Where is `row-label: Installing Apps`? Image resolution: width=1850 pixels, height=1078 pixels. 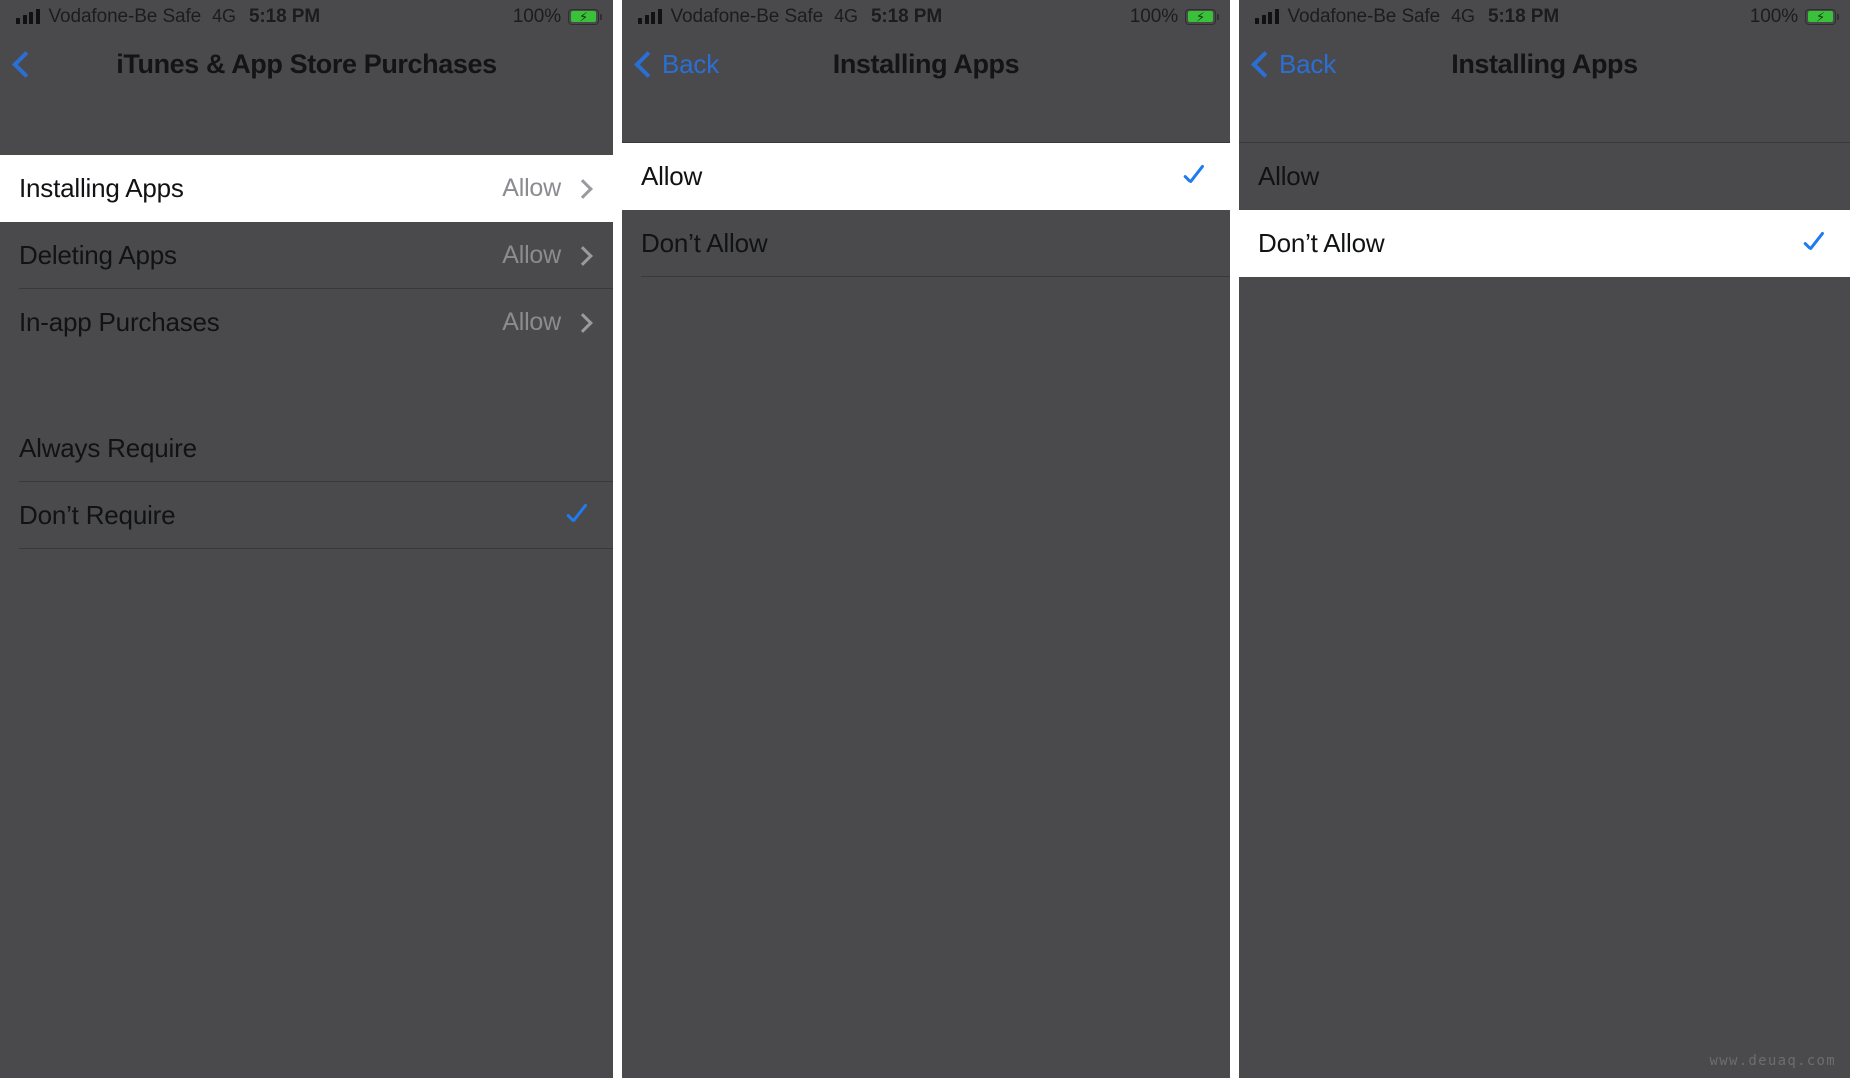
row-label: Installing Apps is located at coordinates (101, 188).